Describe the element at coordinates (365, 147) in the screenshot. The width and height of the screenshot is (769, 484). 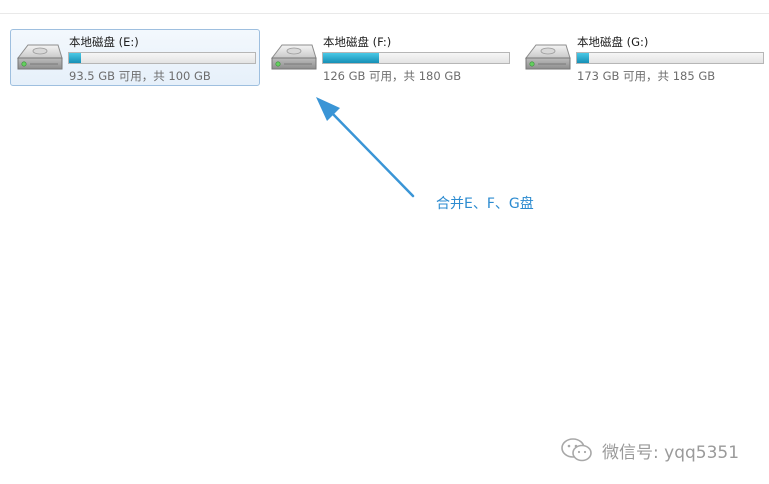
I see `annotation-arrow` at that location.